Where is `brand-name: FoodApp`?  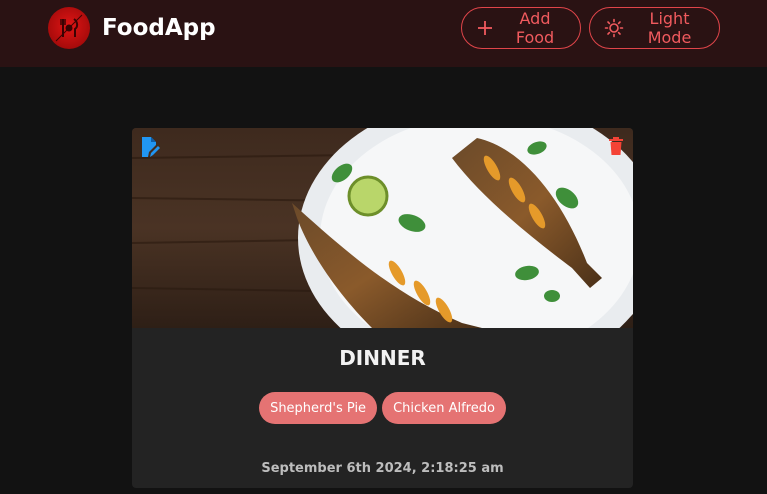 brand-name: FoodApp is located at coordinates (159, 28).